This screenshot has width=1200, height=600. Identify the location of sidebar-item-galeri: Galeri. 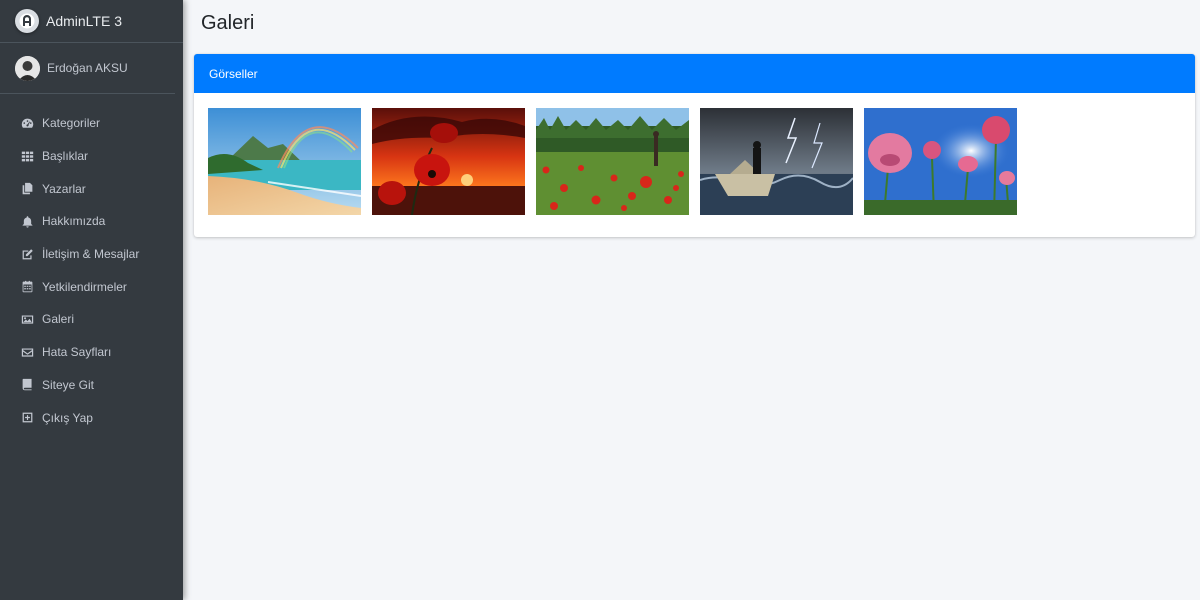
(91, 319).